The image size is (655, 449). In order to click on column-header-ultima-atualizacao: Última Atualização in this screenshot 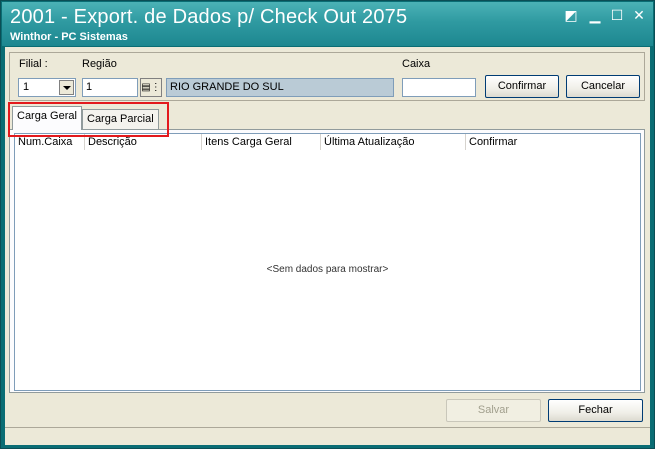, I will do `click(393, 142)`.